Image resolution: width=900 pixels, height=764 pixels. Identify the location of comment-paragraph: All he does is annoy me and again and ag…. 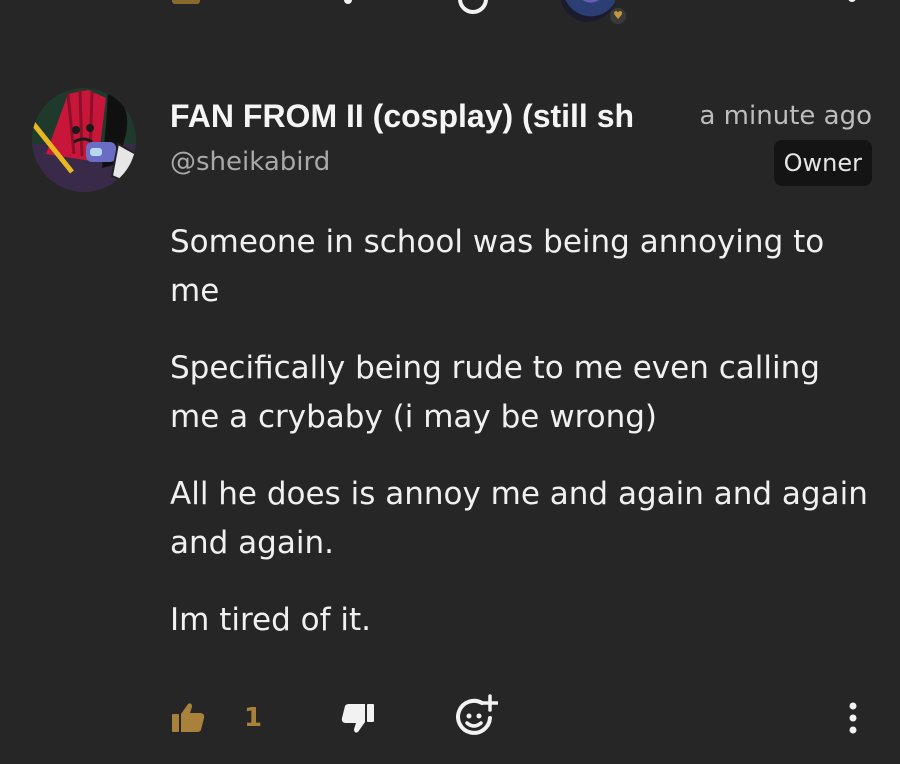
(519, 518).